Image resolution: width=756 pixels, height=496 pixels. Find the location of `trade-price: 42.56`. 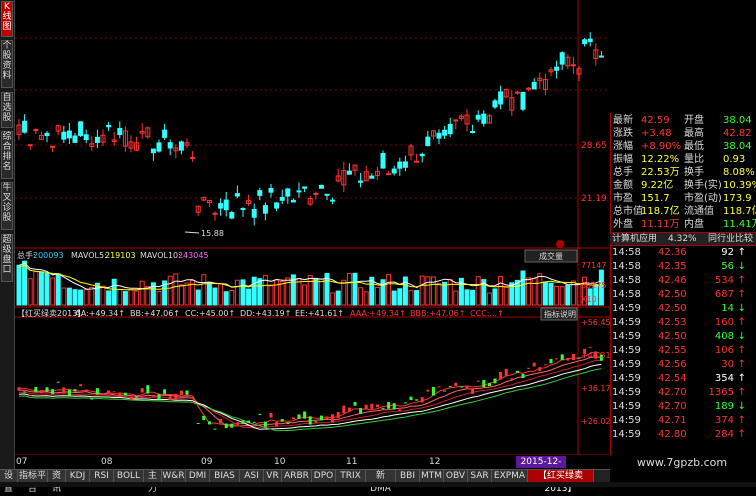

trade-price: 42.56 is located at coordinates (672, 364).